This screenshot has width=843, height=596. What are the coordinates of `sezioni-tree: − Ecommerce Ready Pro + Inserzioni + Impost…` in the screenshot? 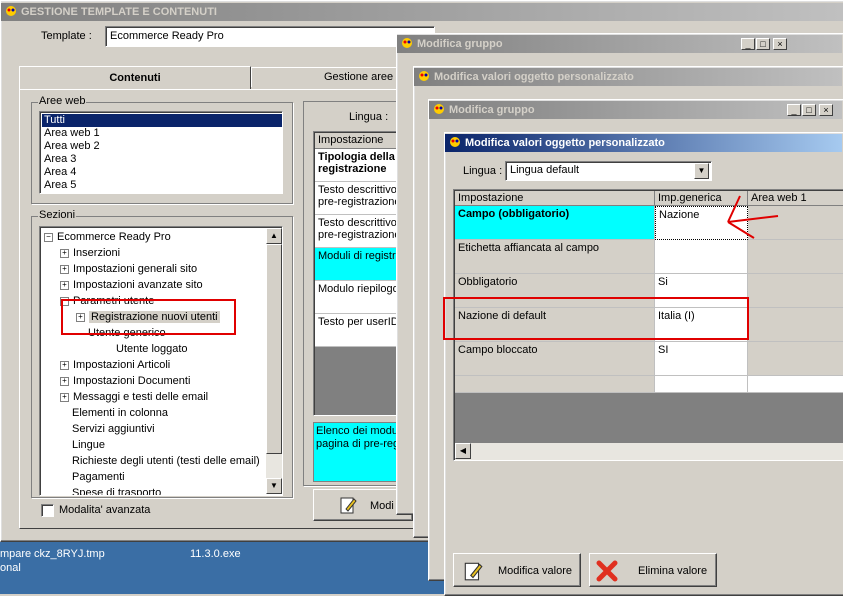 It's located at (161, 361).